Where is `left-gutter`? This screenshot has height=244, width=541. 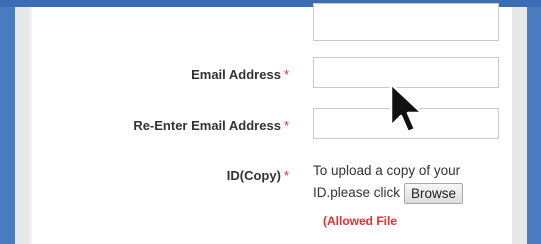 left-gutter is located at coordinates (22, 125).